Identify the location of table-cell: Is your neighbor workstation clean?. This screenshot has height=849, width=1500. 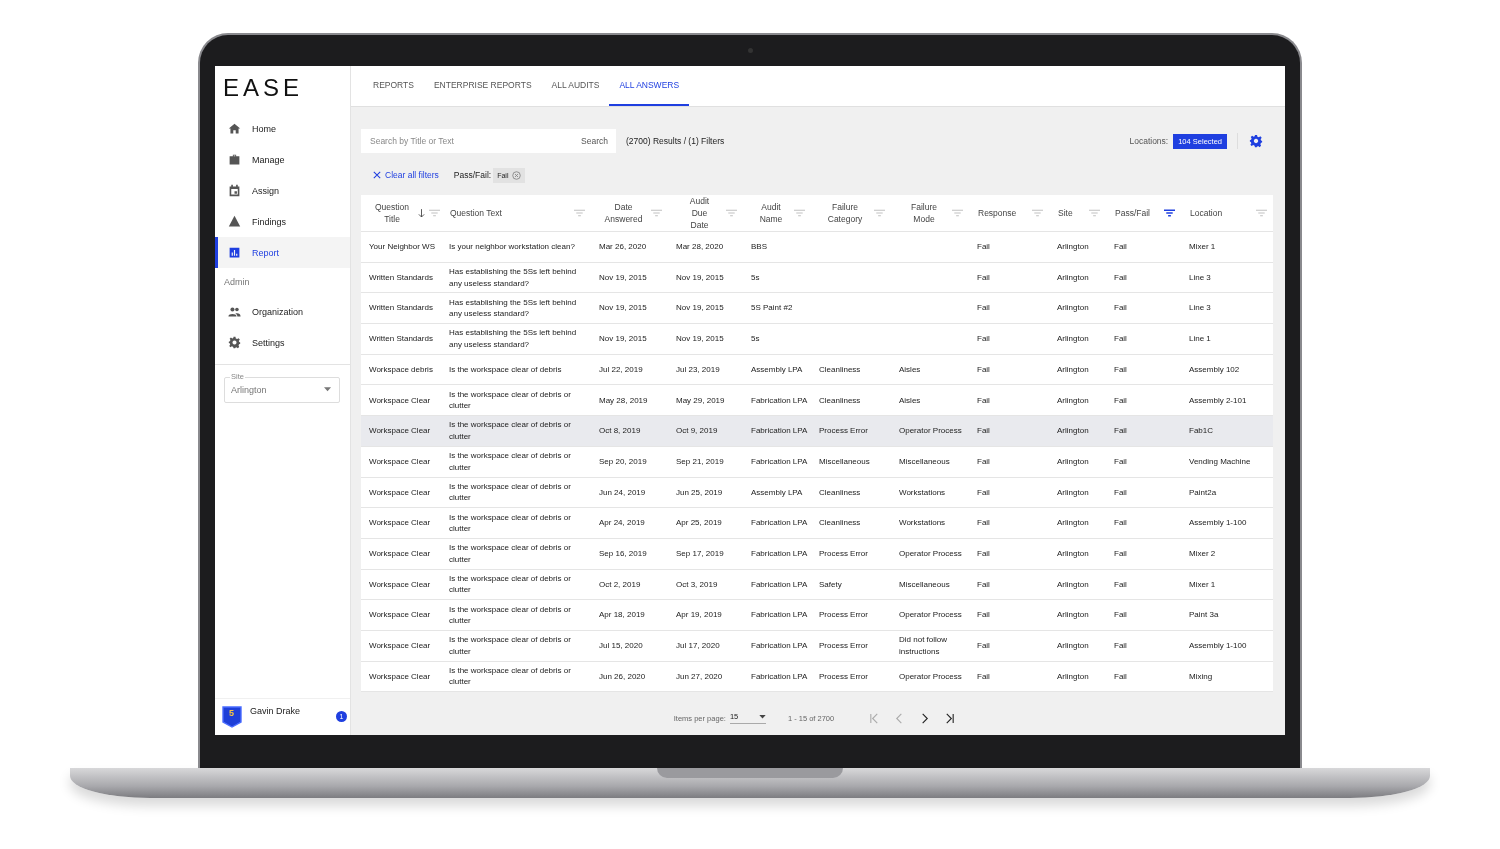
(512, 247).